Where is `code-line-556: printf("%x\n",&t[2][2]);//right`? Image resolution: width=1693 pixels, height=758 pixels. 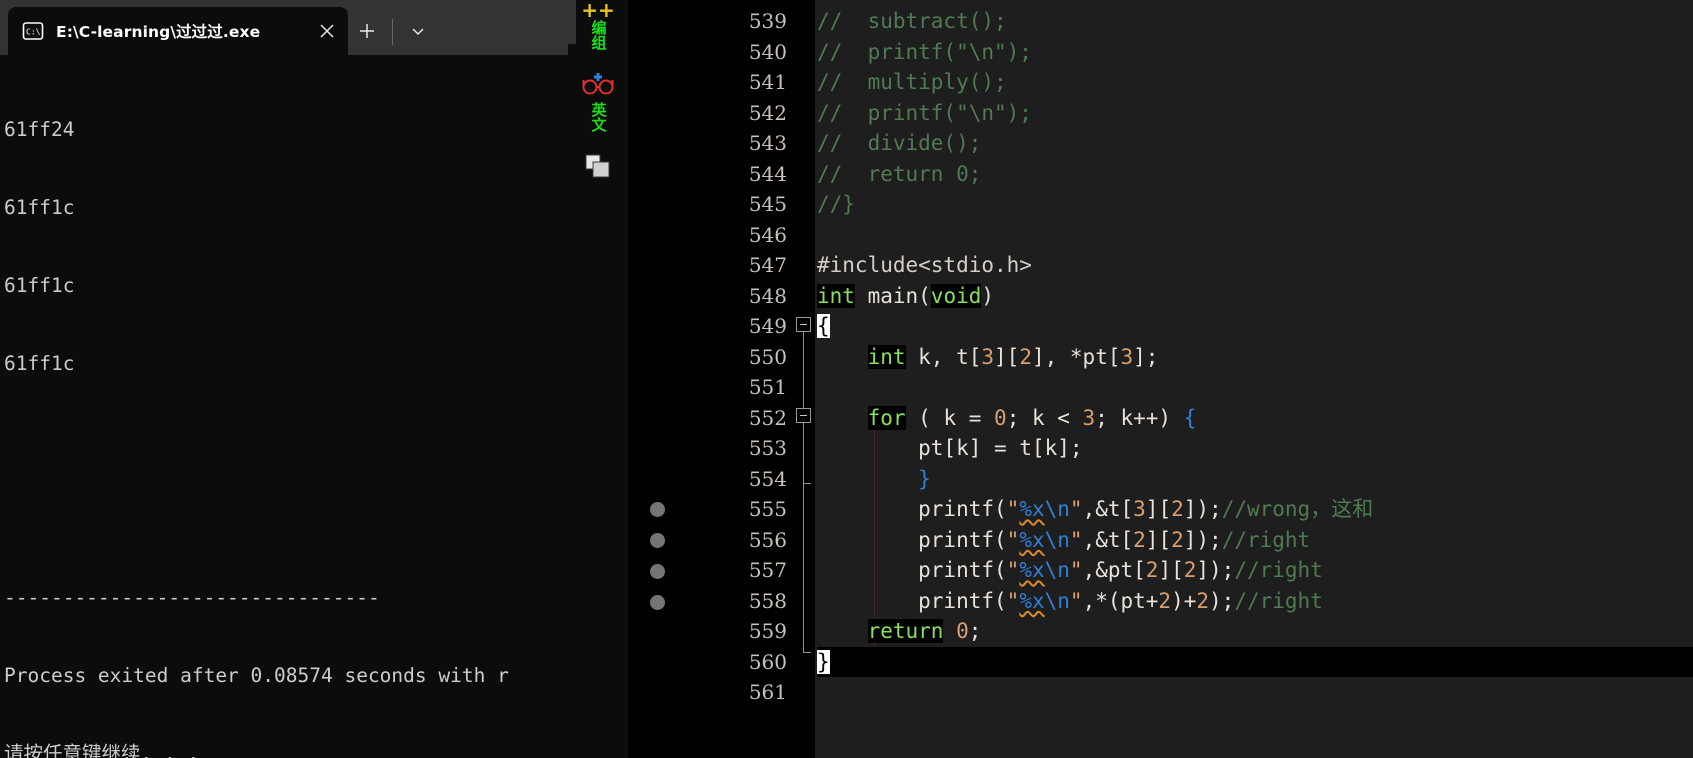 code-line-556: printf("%x\n",&t[2][2]);//right is located at coordinates (1255, 540).